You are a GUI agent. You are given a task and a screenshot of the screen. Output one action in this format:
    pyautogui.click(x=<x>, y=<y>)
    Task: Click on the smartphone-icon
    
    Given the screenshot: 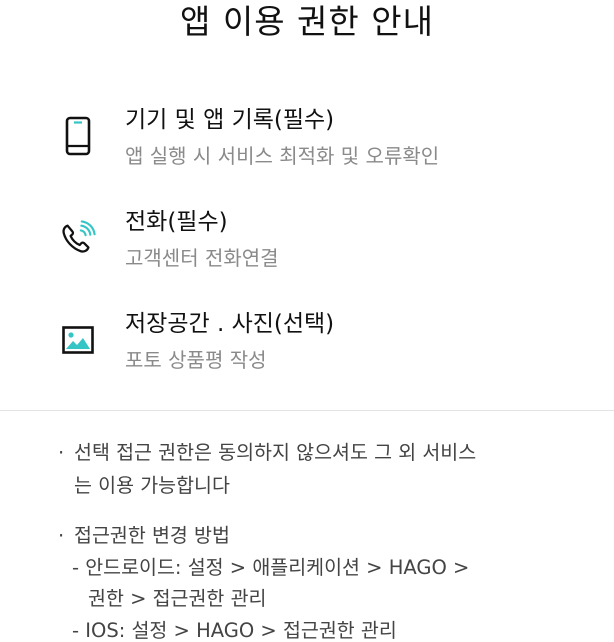 What is the action you would take?
    pyautogui.click(x=78, y=136)
    